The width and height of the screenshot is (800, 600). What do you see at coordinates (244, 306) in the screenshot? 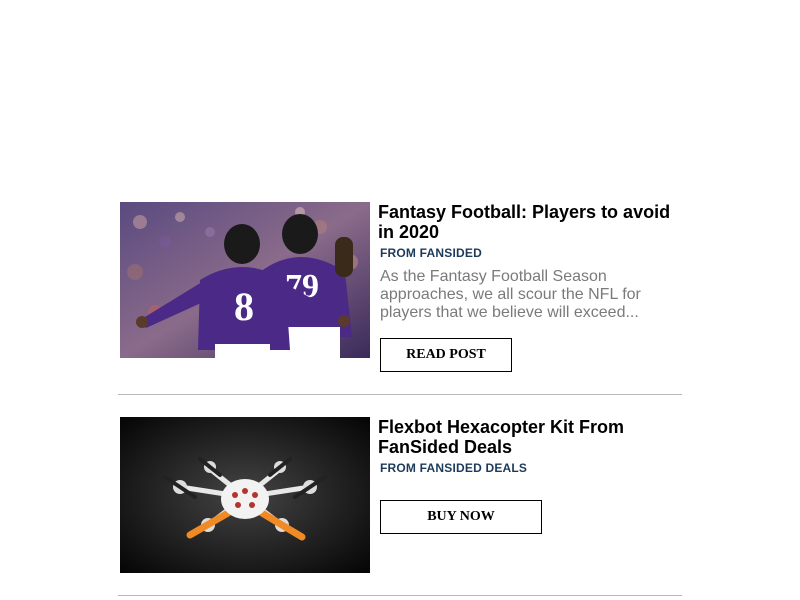
I see `jersey-number-8: 8` at bounding box center [244, 306].